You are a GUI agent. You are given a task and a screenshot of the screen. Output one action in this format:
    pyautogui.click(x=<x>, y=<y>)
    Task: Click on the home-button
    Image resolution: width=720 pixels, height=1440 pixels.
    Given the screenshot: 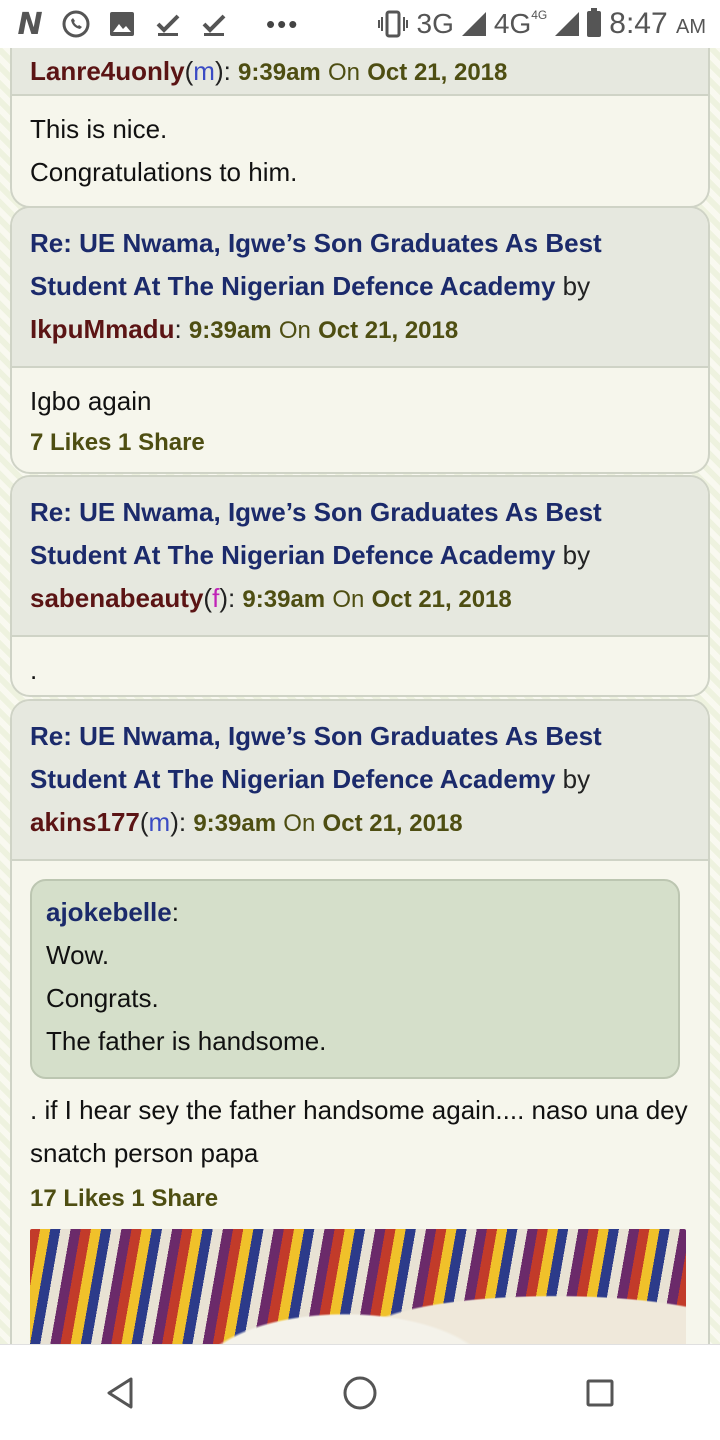 What is the action you would take?
    pyautogui.click(x=360, y=1393)
    